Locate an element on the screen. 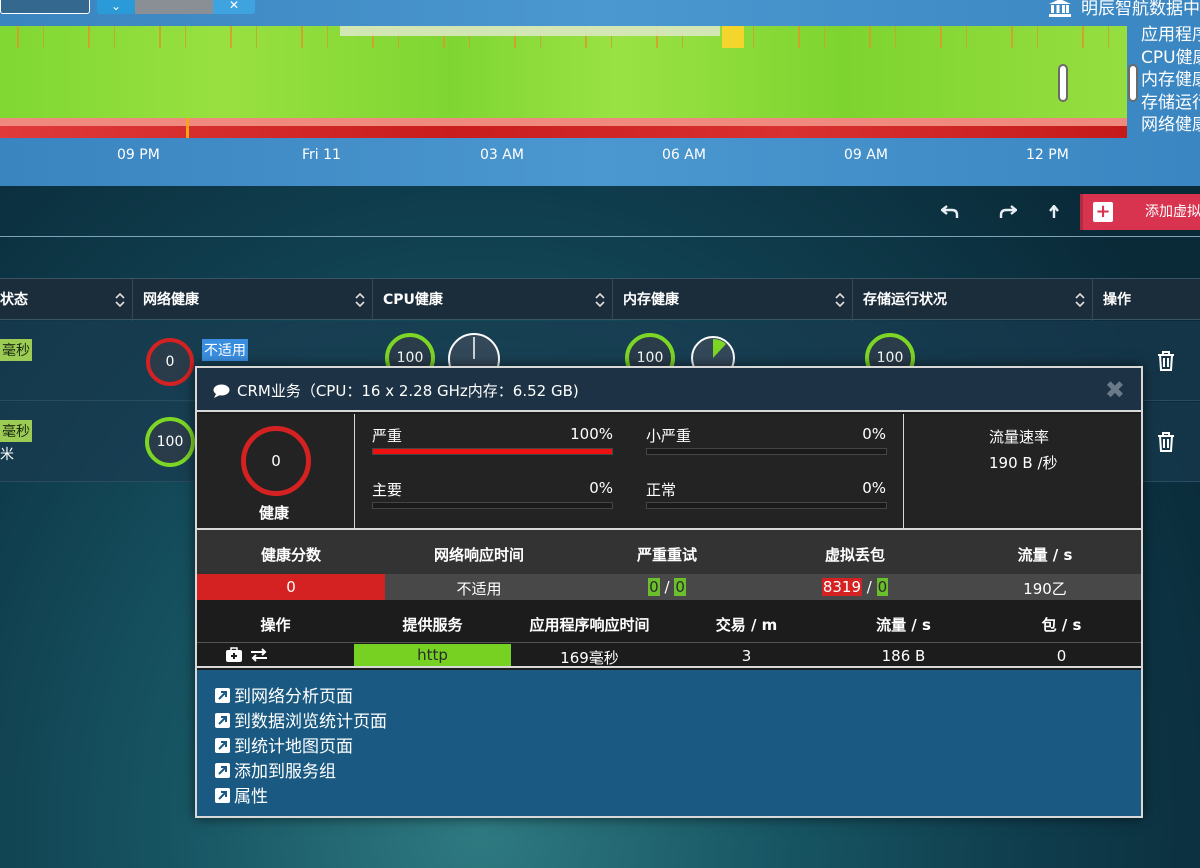 The image size is (1200, 868). metrics-header: 网络响应时间 is located at coordinates (478, 555).